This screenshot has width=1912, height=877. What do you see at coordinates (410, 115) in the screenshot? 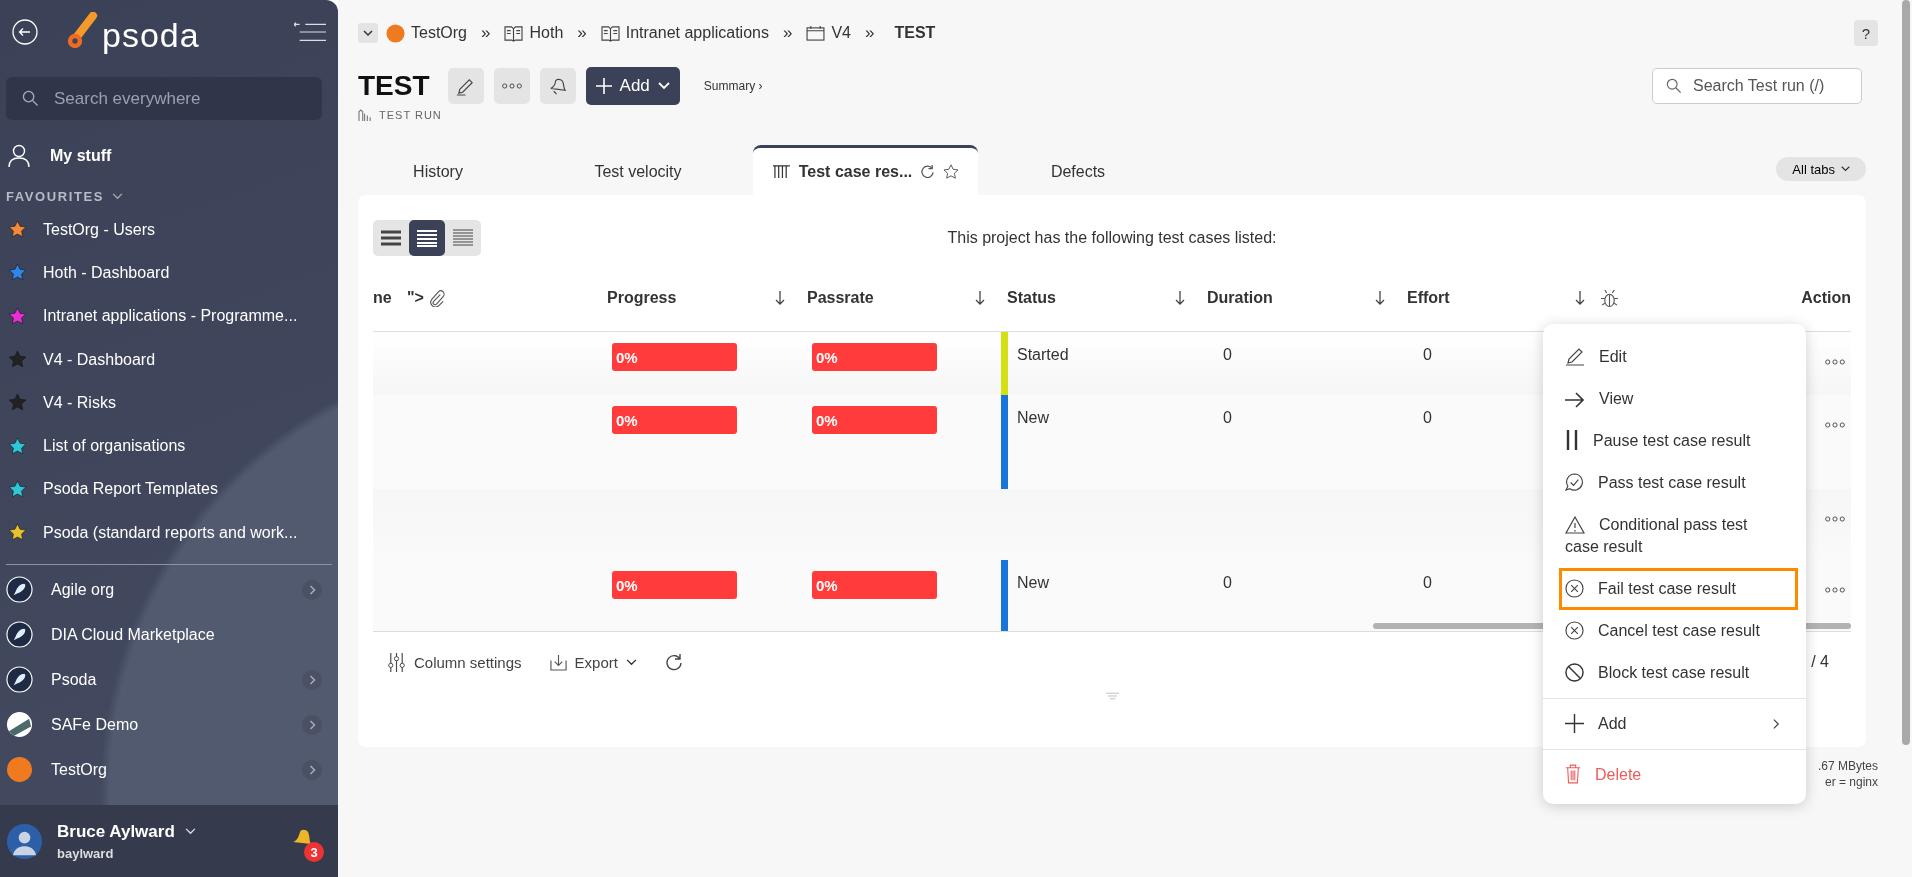
I see `page-subtitle: TEST RUN` at bounding box center [410, 115].